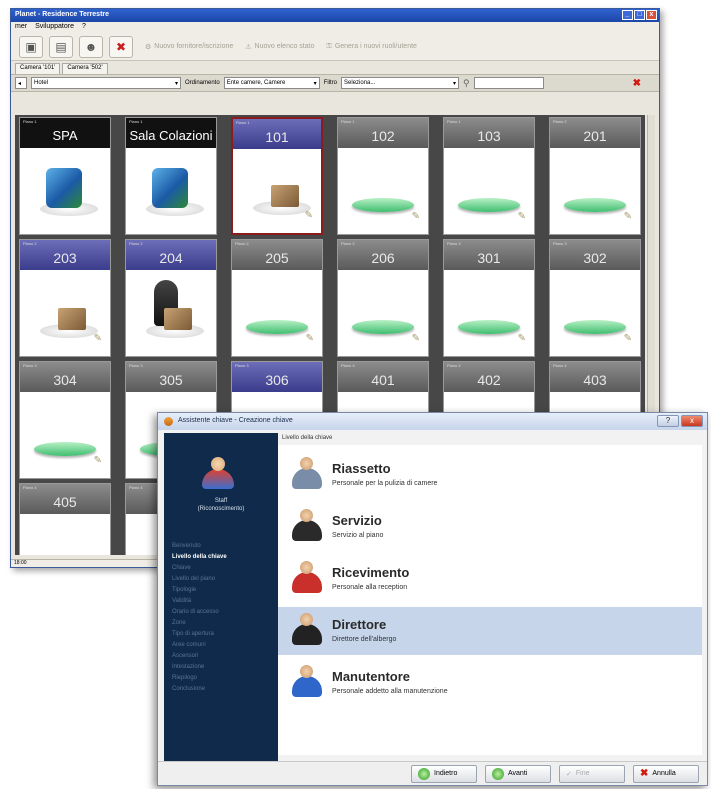 The height and width of the screenshot is (789, 711). I want to click on next-button: Avanti, so click(518, 773).